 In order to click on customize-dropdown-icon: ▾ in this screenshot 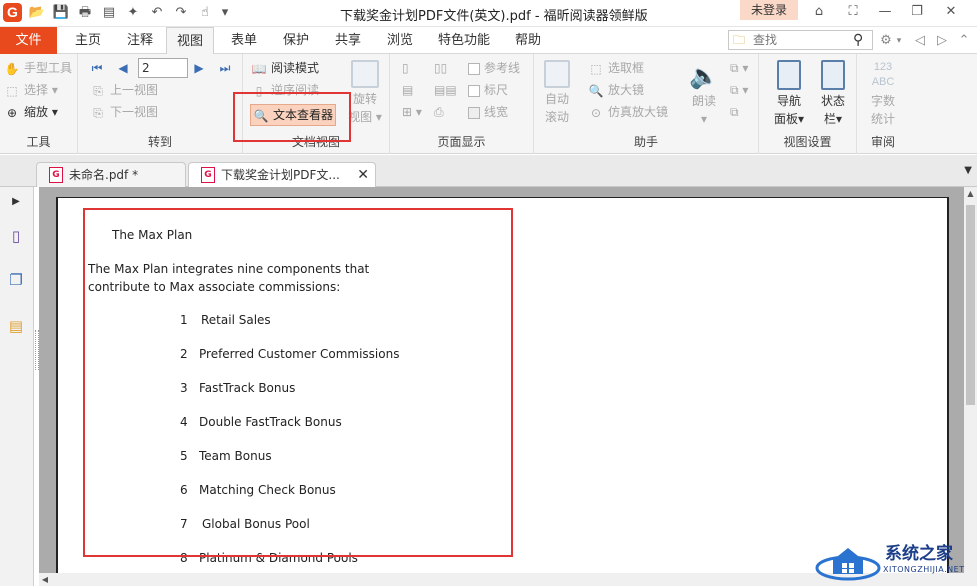, I will do `click(225, 13)`.